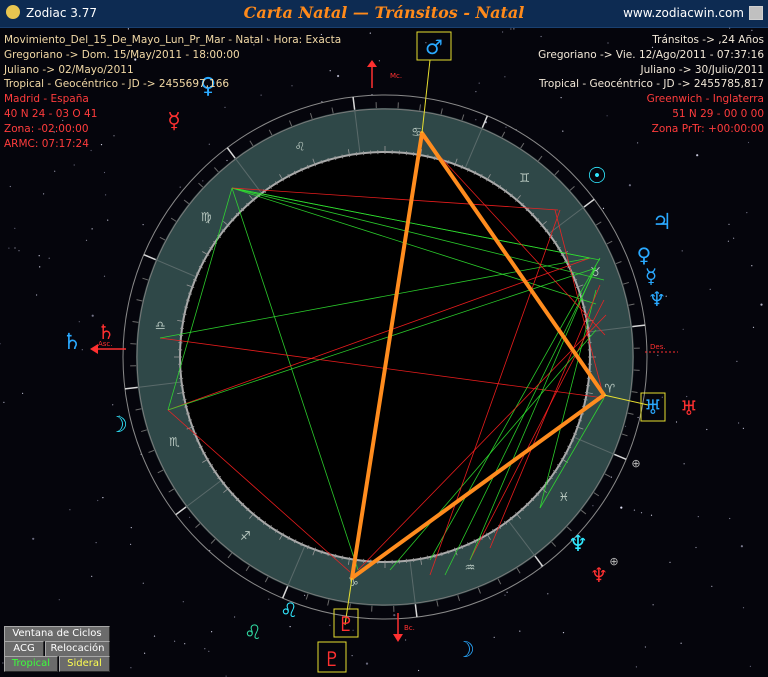  Describe the element at coordinates (24, 649) in the screenshot. I see `acg-button: ACG` at that location.